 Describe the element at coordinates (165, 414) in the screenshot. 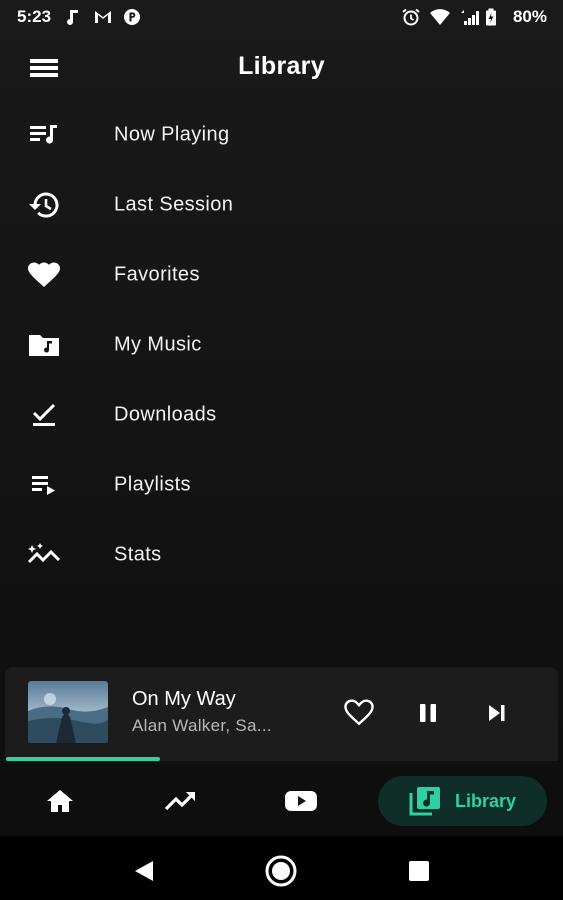

I see `library-item-label: Downloads` at that location.